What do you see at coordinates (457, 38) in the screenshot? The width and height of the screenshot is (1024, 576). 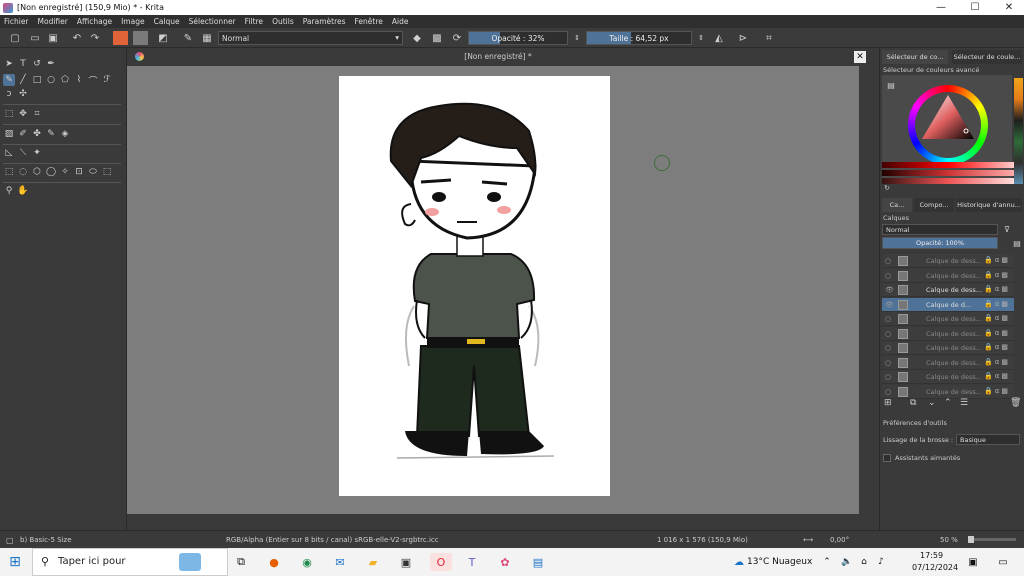 I see `reload-preset-icon: ⟳` at bounding box center [457, 38].